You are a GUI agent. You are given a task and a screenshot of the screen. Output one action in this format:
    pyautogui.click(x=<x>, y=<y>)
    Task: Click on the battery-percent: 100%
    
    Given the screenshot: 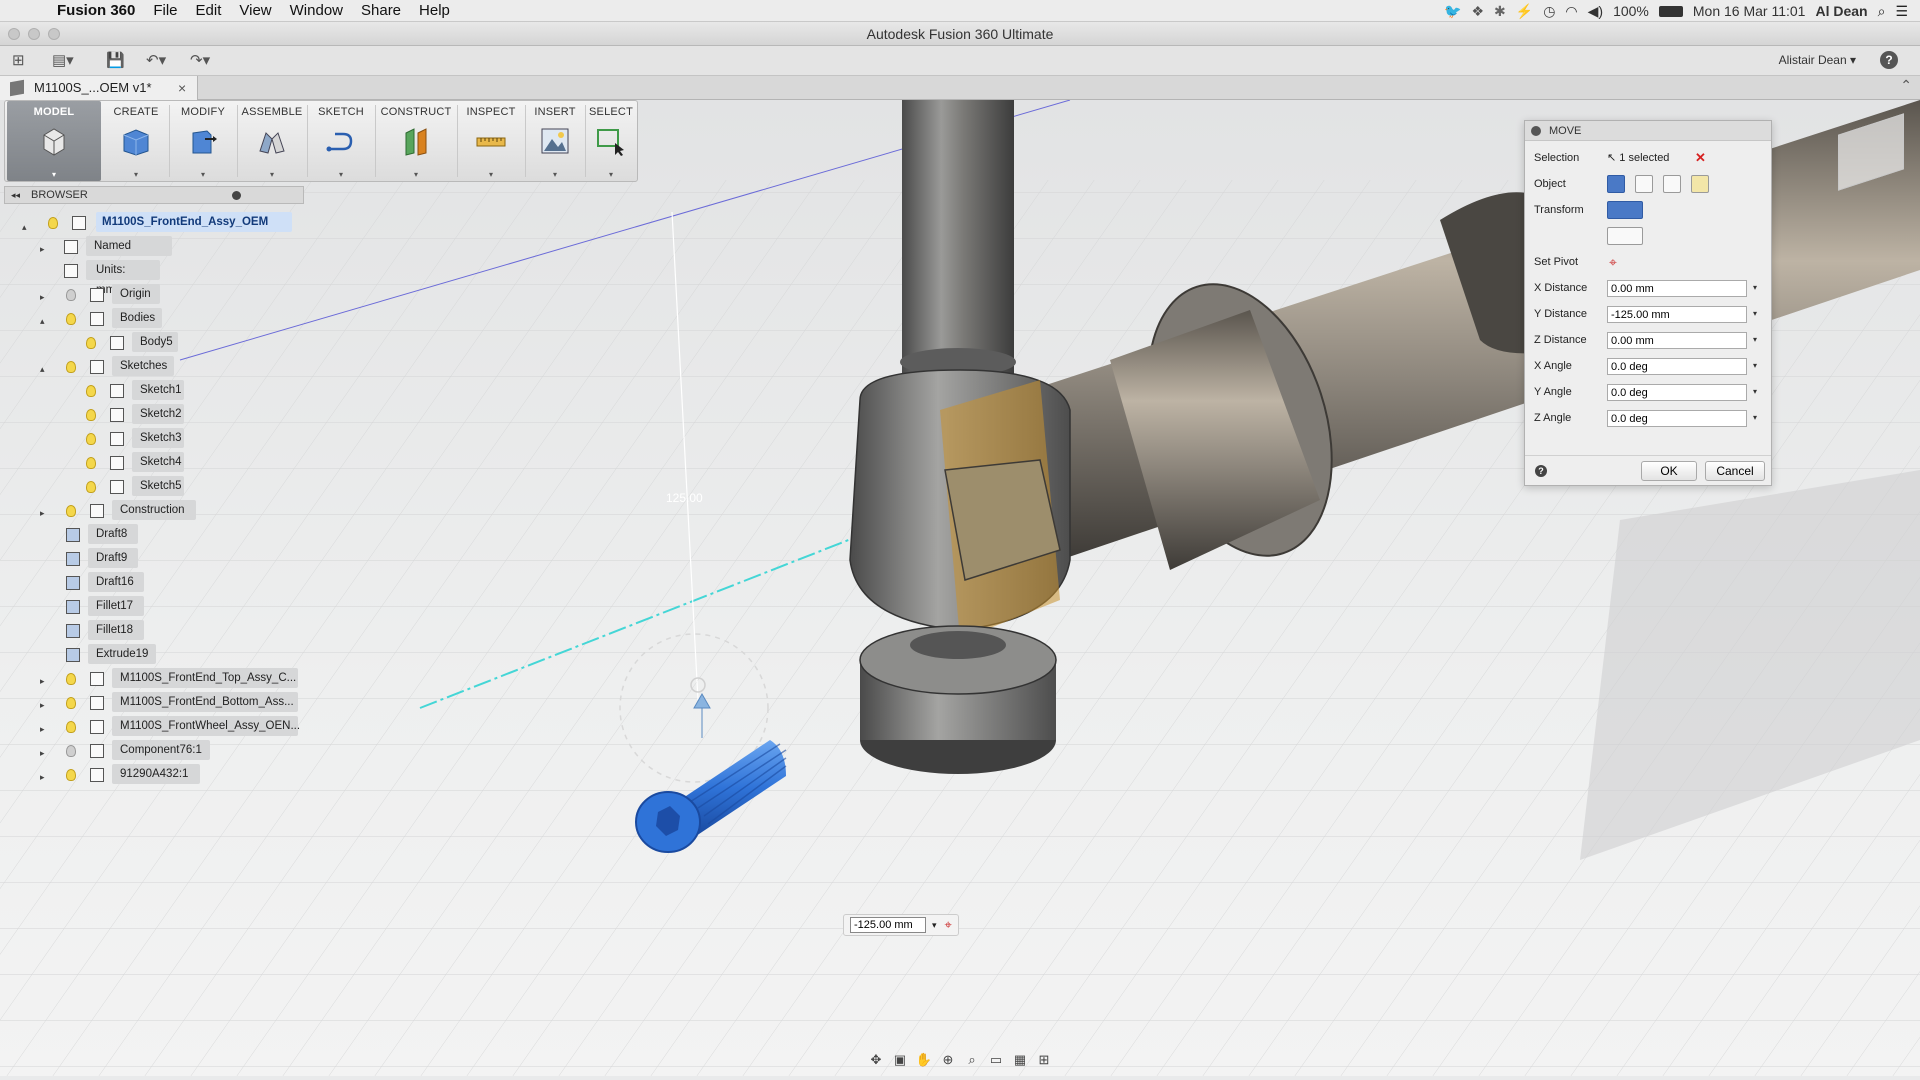 What is the action you would take?
    pyautogui.click(x=1631, y=11)
    